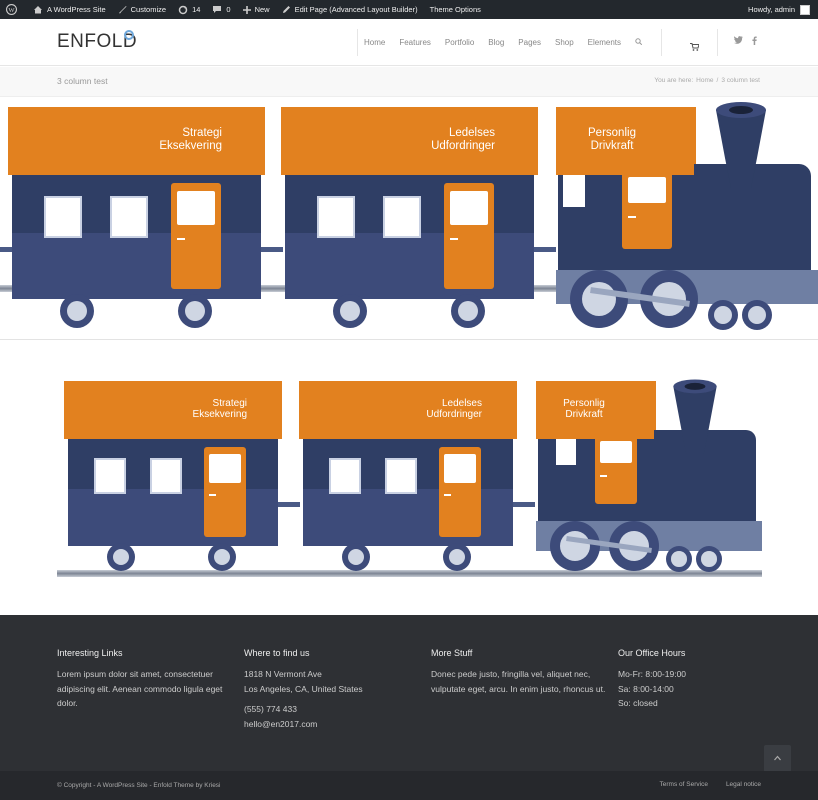 This screenshot has height=800, width=818. Describe the element at coordinates (574, 191) in the screenshot. I see `cab-window` at that location.